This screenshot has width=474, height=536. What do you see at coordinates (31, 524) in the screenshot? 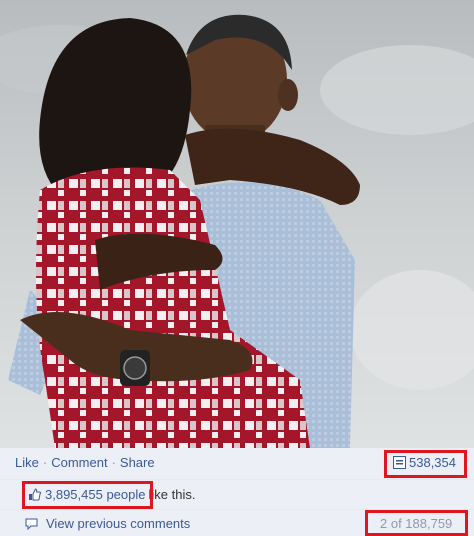
I see `comment-bubble-icon` at bounding box center [31, 524].